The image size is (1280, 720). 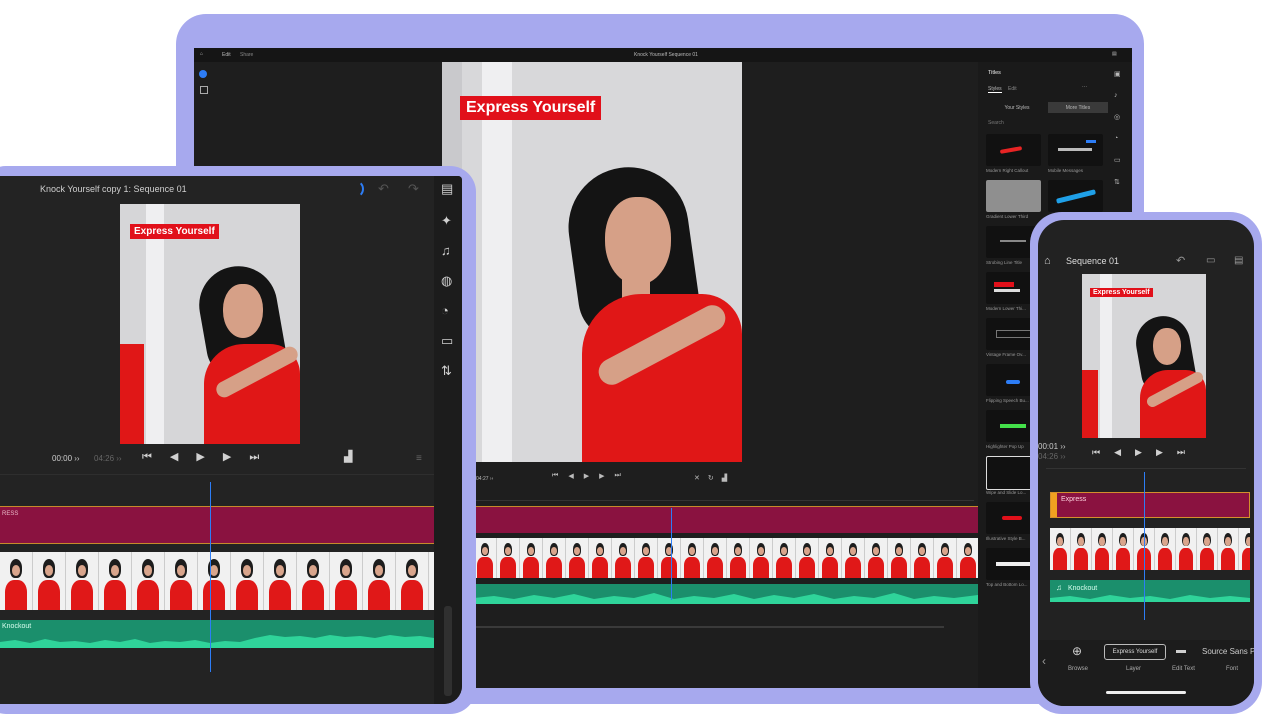 I want to click on media-icon, so click(x=204, y=90).